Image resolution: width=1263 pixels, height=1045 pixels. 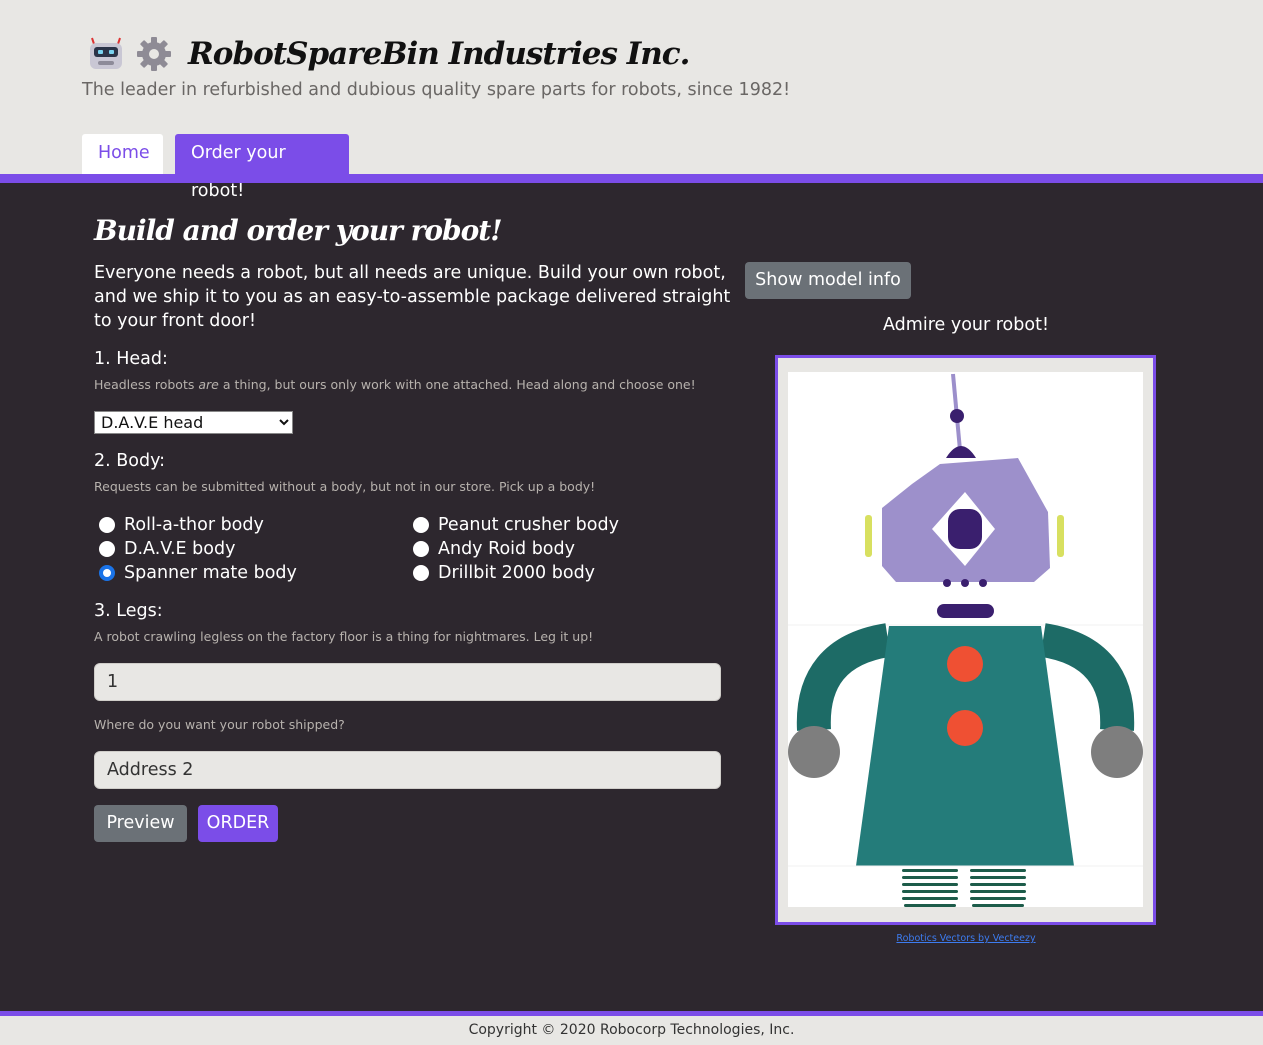 What do you see at coordinates (210, 573) in the screenshot?
I see `body-option-label: Spanner mate body` at bounding box center [210, 573].